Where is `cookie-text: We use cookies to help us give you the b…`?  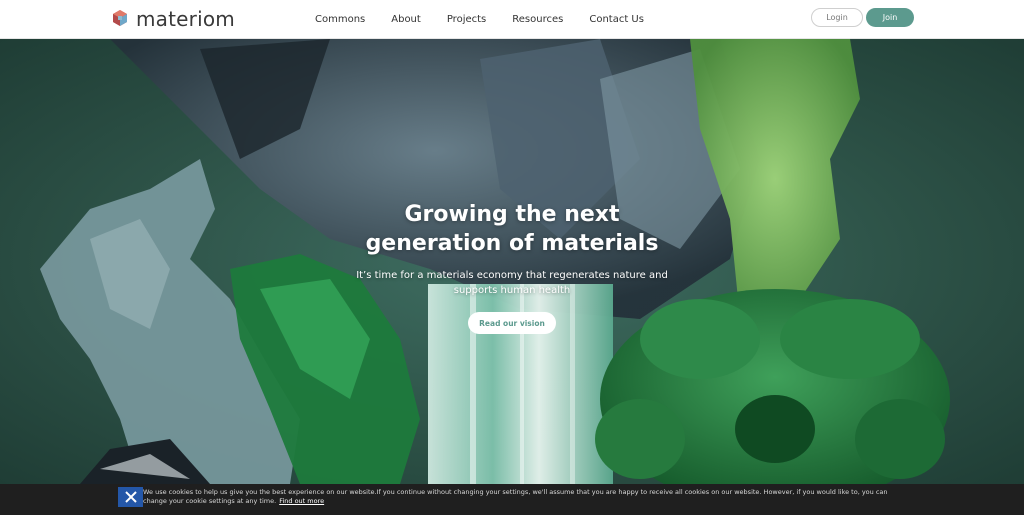
cookie-text: We use cookies to help us give you the b… is located at coordinates (515, 496).